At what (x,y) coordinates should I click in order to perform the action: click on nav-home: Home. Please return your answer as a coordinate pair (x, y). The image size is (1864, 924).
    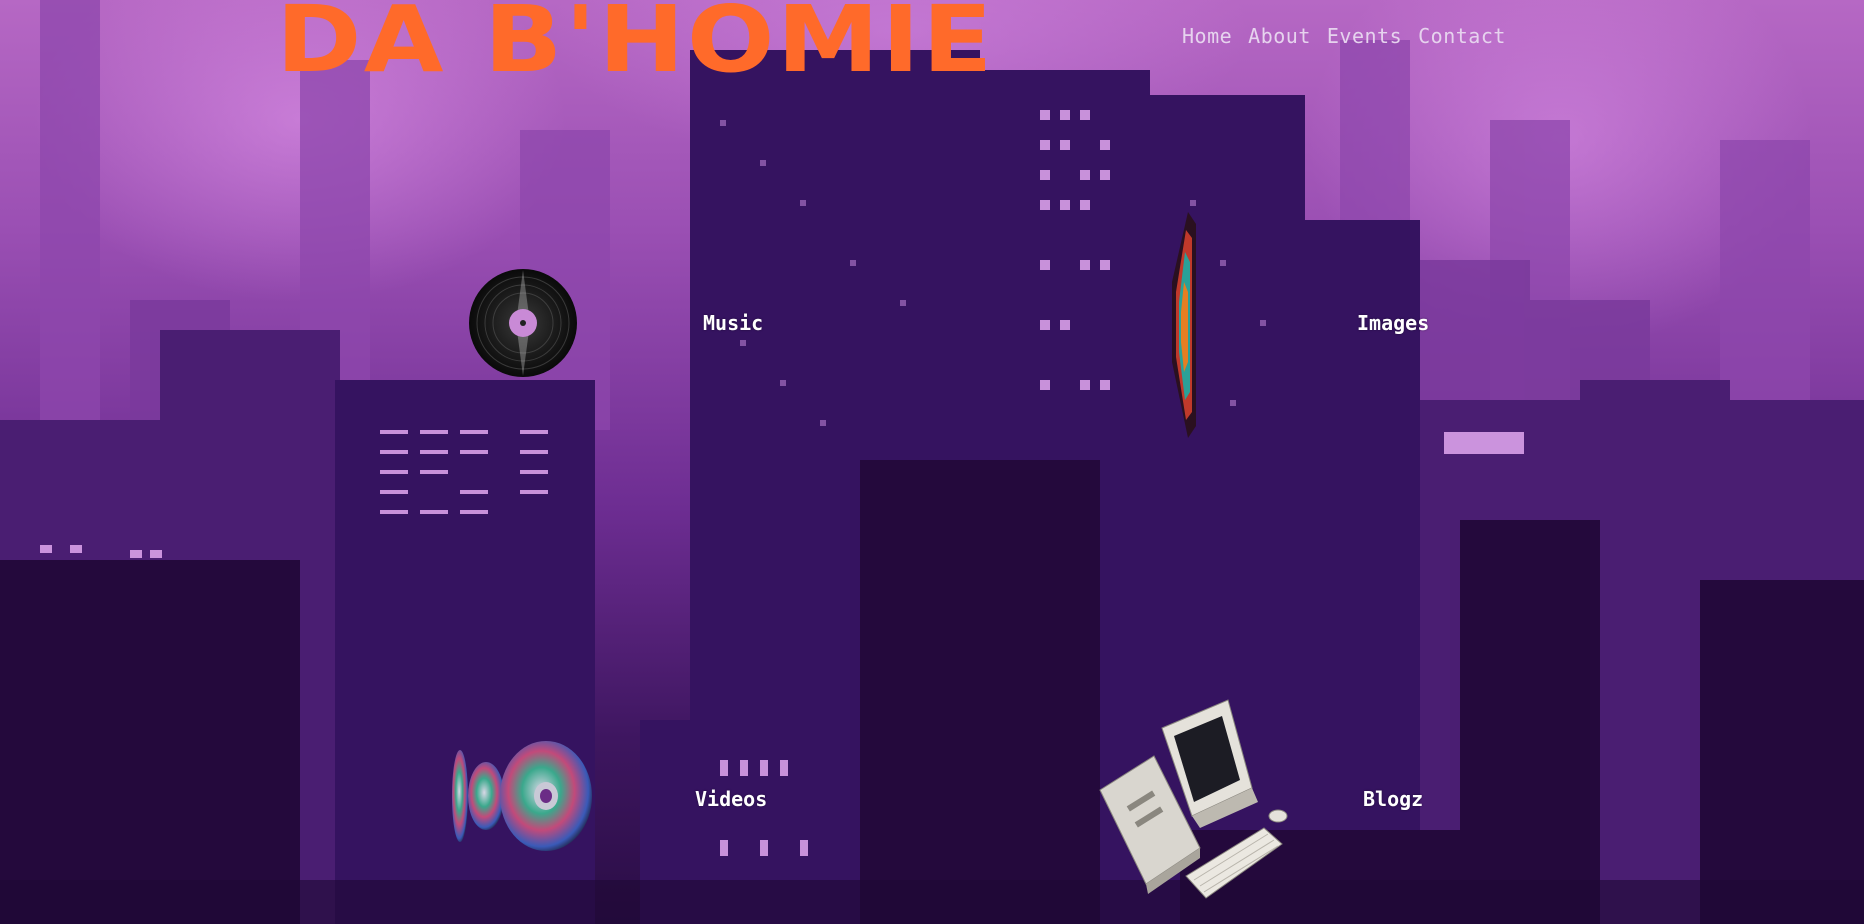
    Looking at the image, I should click on (1207, 36).